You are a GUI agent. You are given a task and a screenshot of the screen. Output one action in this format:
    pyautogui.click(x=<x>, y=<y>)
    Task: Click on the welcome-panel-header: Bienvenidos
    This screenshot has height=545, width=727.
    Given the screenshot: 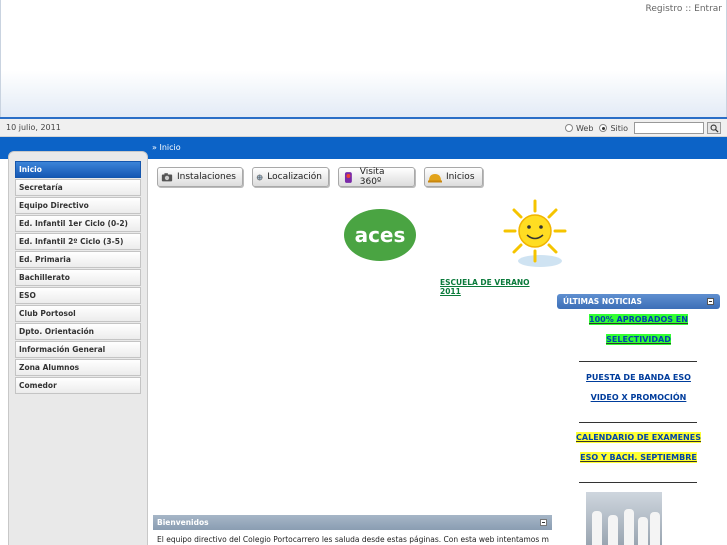 What is the action you would take?
    pyautogui.click(x=352, y=522)
    